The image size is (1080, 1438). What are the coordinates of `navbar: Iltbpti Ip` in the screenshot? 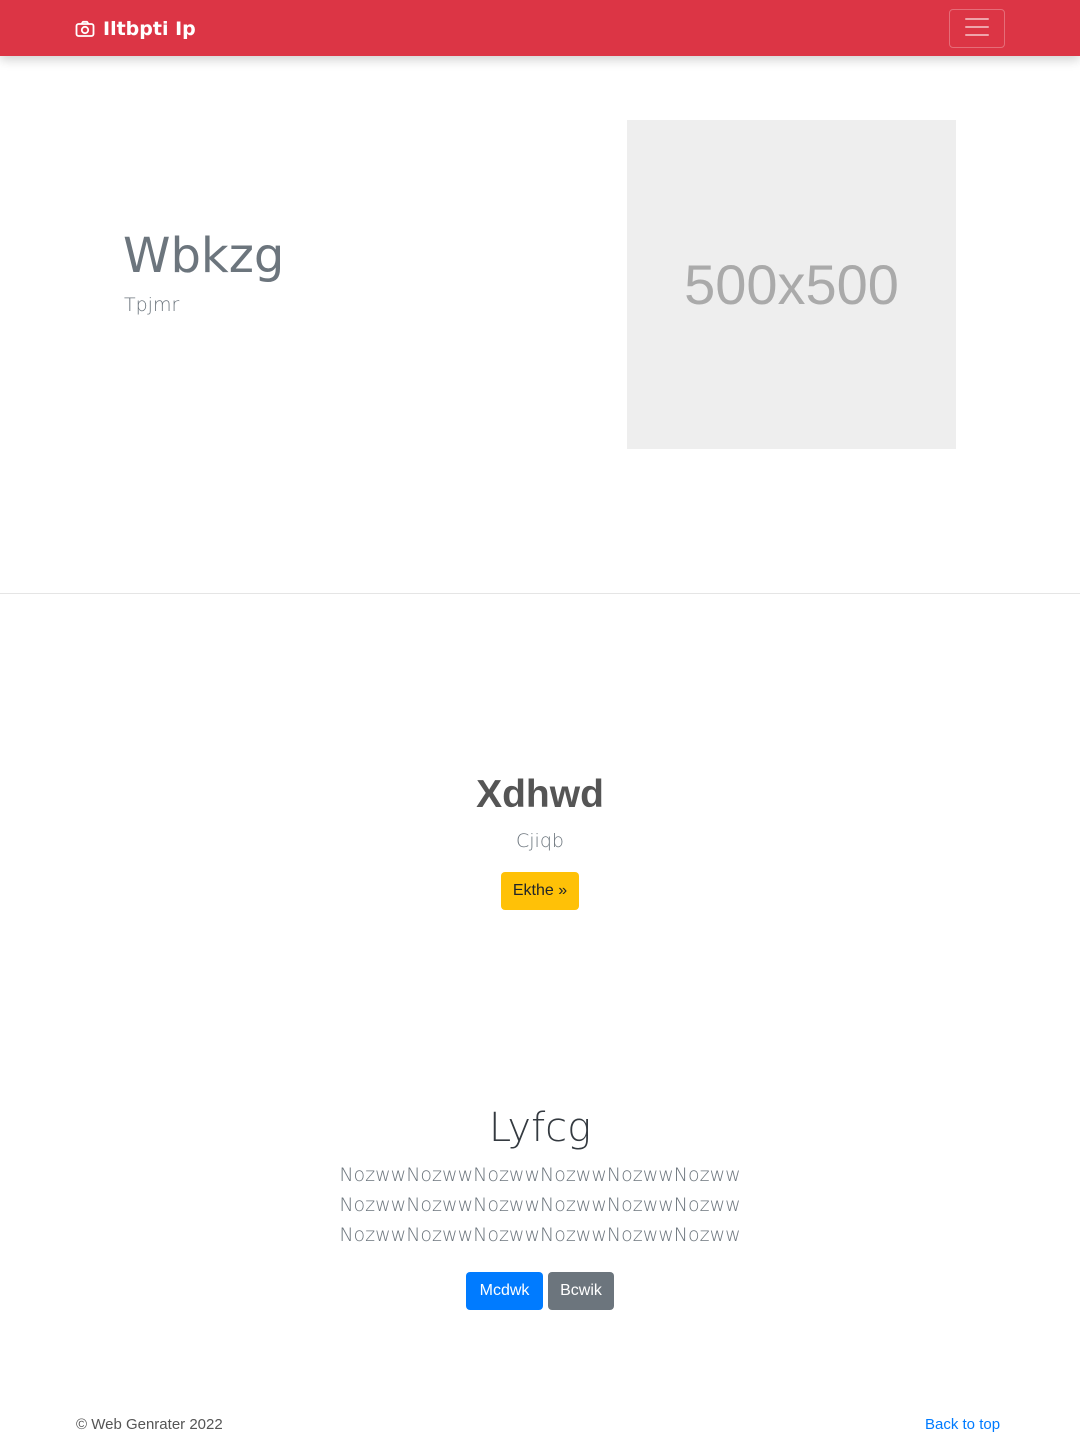 It's located at (540, 28).